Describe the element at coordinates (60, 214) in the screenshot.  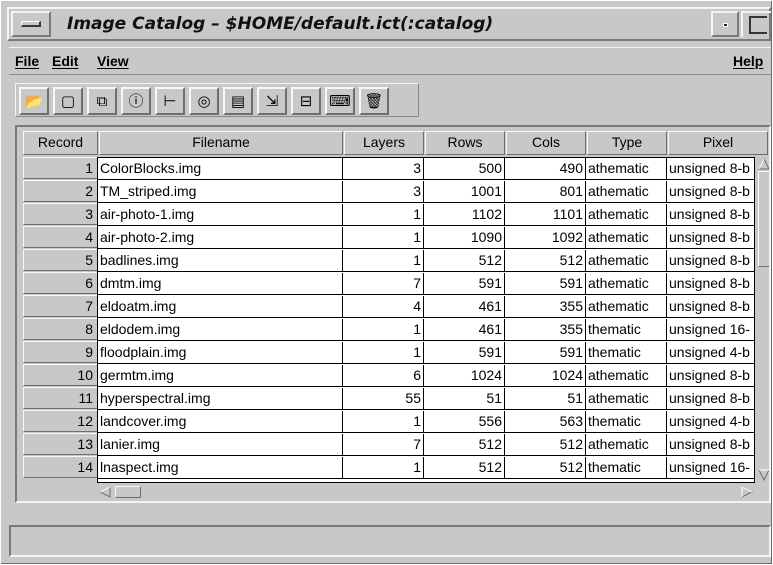
I see `record-number: 3` at that location.